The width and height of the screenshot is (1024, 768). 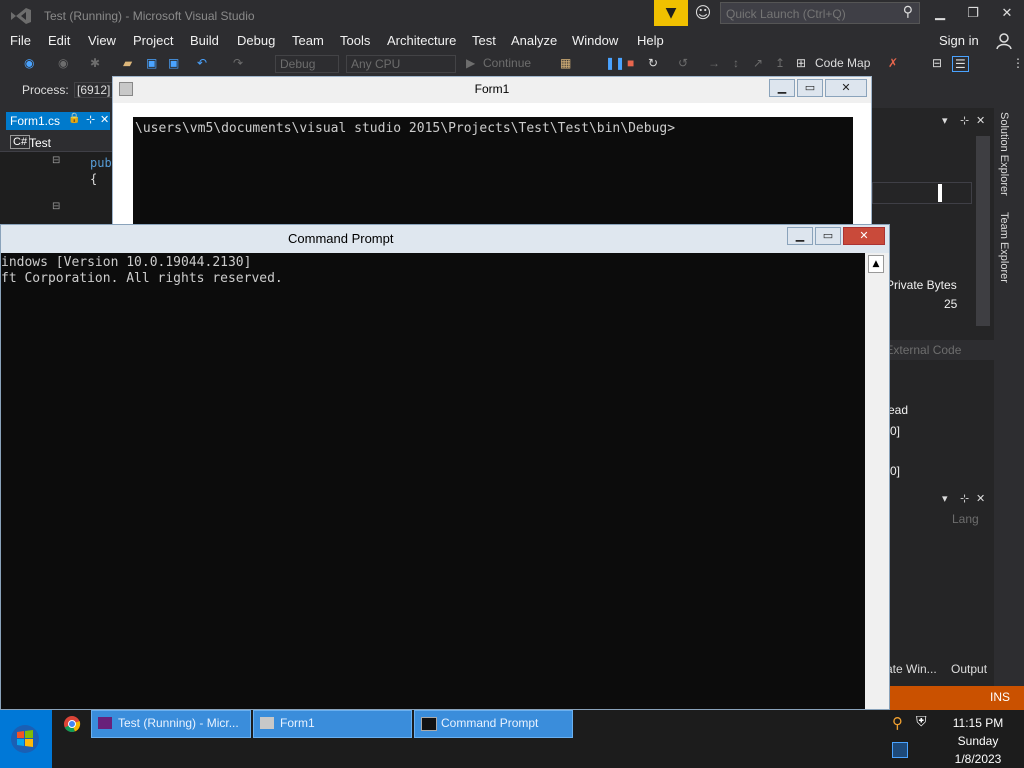 What do you see at coordinates (937, 63) in the screenshot?
I see `toolbox-icon: ⊟` at bounding box center [937, 63].